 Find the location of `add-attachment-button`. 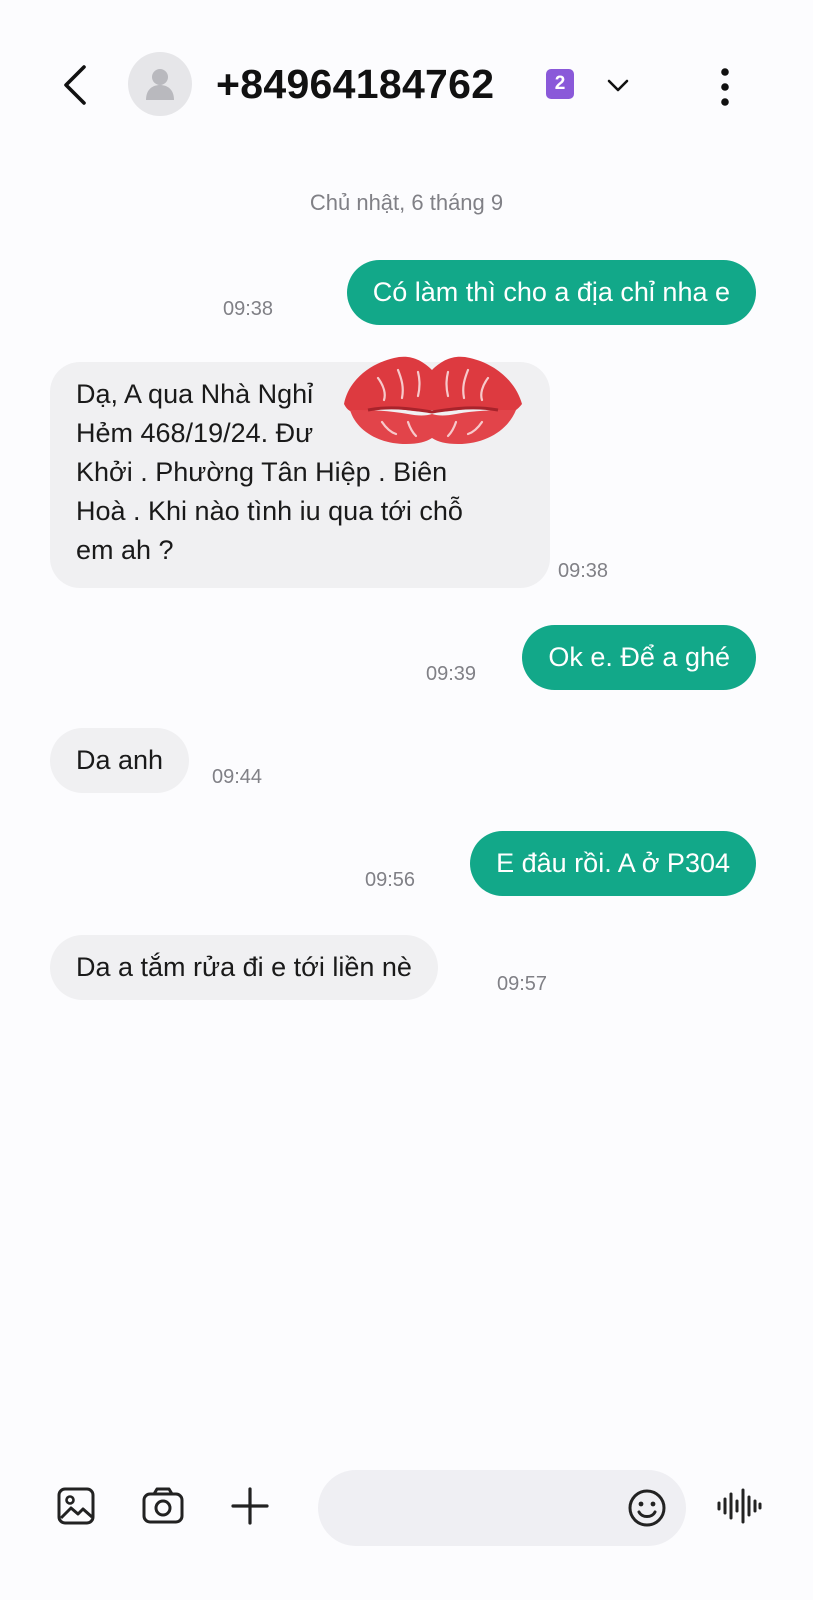

add-attachment-button is located at coordinates (250, 1506).